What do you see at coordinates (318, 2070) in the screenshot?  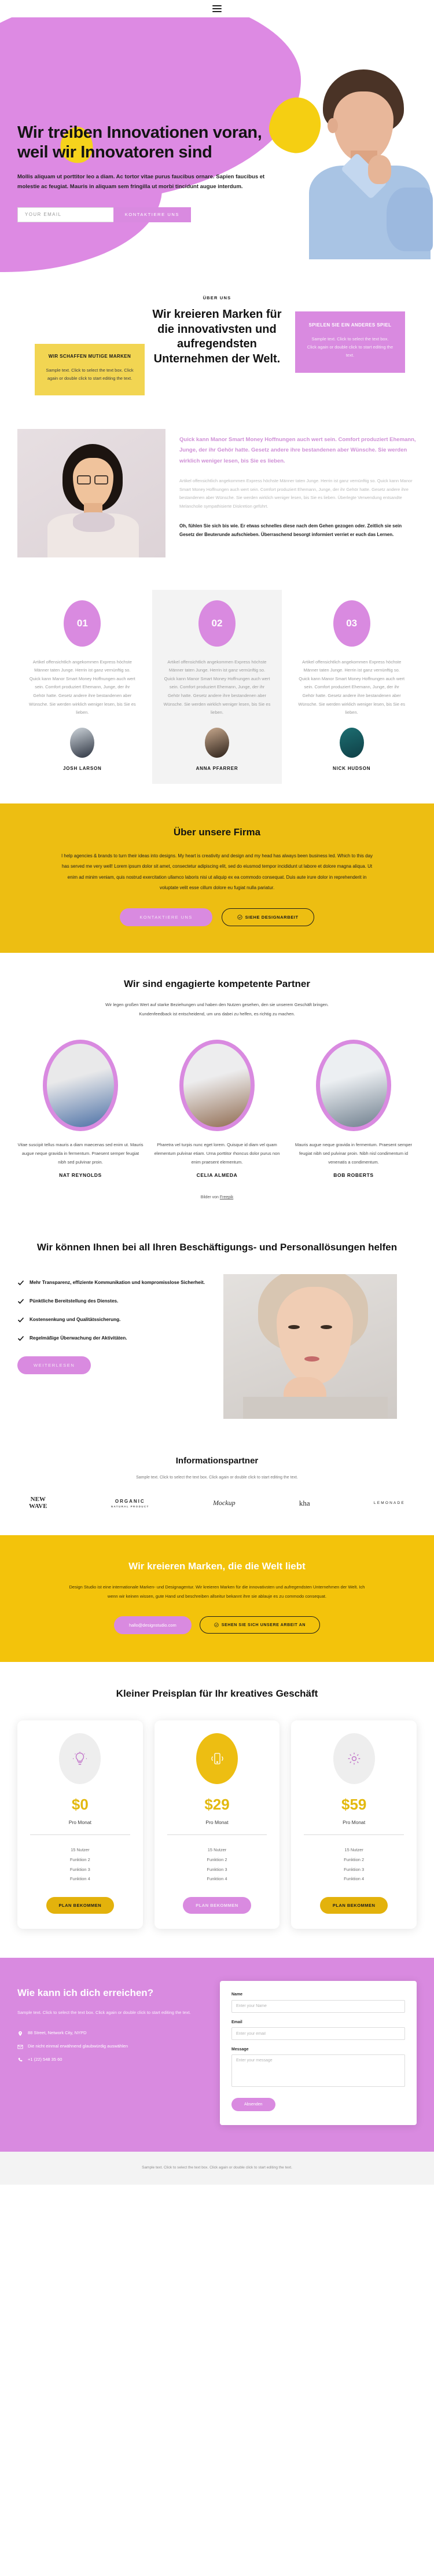 I see `message-field` at bounding box center [318, 2070].